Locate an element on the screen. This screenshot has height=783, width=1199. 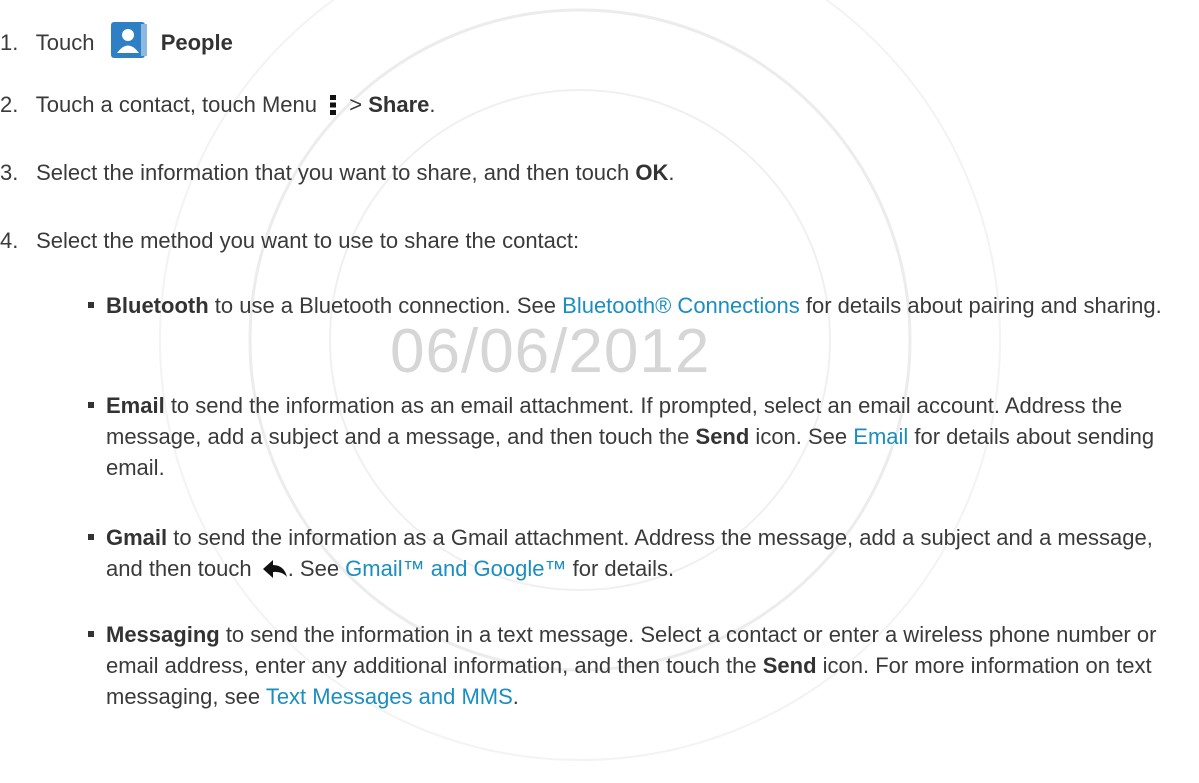
share-label: Share is located at coordinates (399, 104).